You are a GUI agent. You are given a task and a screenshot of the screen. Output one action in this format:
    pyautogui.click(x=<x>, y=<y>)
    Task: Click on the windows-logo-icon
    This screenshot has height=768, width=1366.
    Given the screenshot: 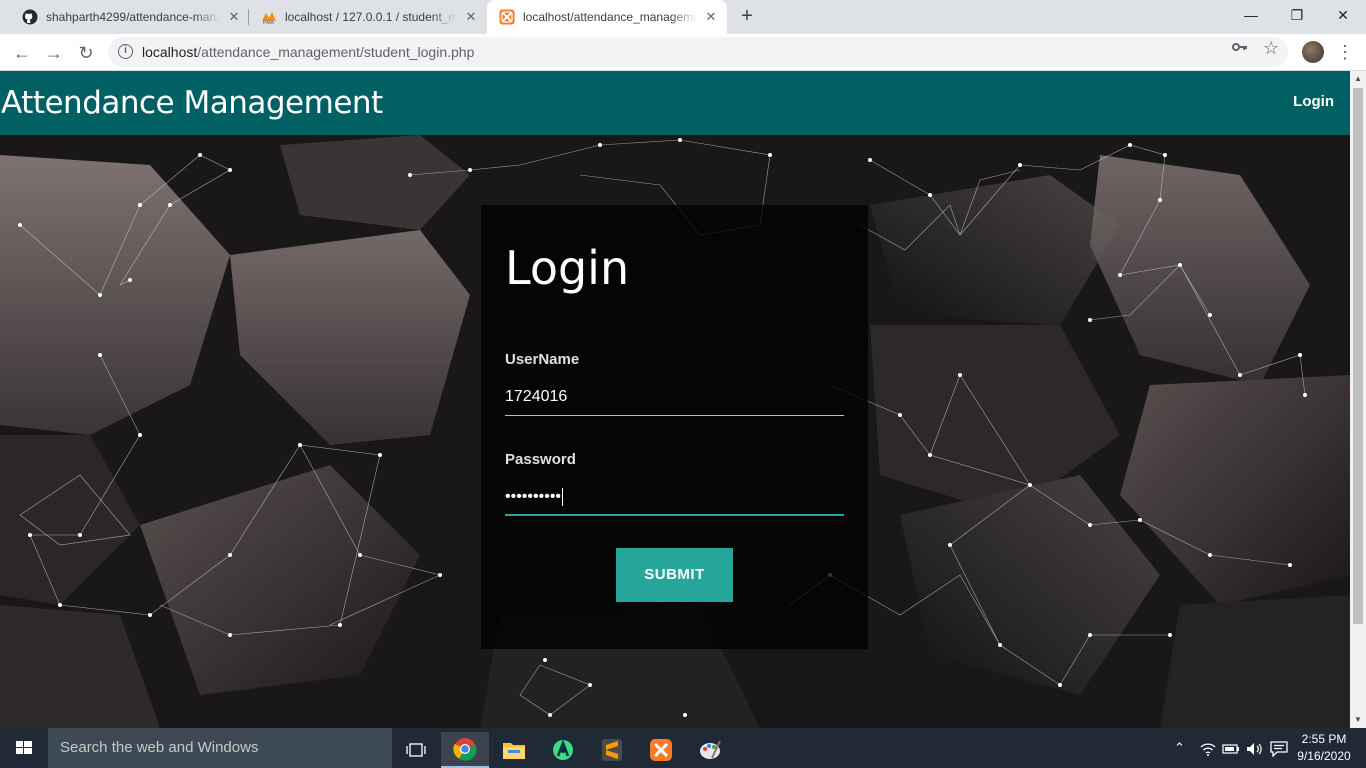 What is the action you would take?
    pyautogui.click(x=24, y=747)
    